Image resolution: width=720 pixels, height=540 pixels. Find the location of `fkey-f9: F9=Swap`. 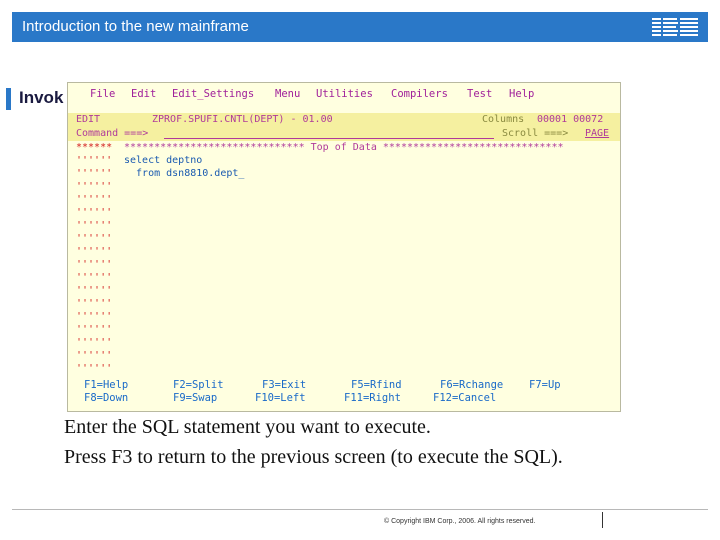

fkey-f9: F9=Swap is located at coordinates (195, 398).